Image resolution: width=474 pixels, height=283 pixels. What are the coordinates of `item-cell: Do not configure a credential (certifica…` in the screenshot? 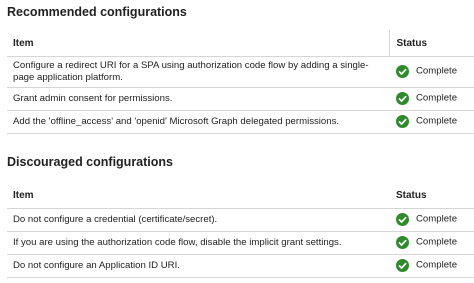 It's located at (198, 220).